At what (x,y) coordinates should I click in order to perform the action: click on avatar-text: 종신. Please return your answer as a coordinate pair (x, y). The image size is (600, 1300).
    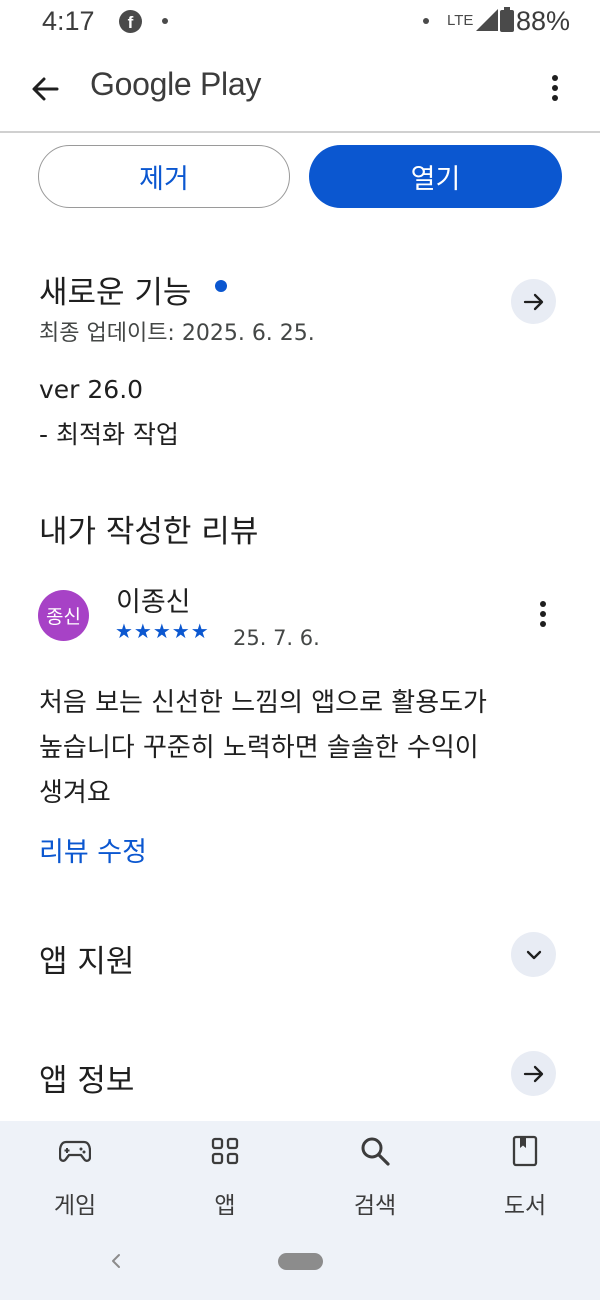
    Looking at the image, I should click on (63, 617).